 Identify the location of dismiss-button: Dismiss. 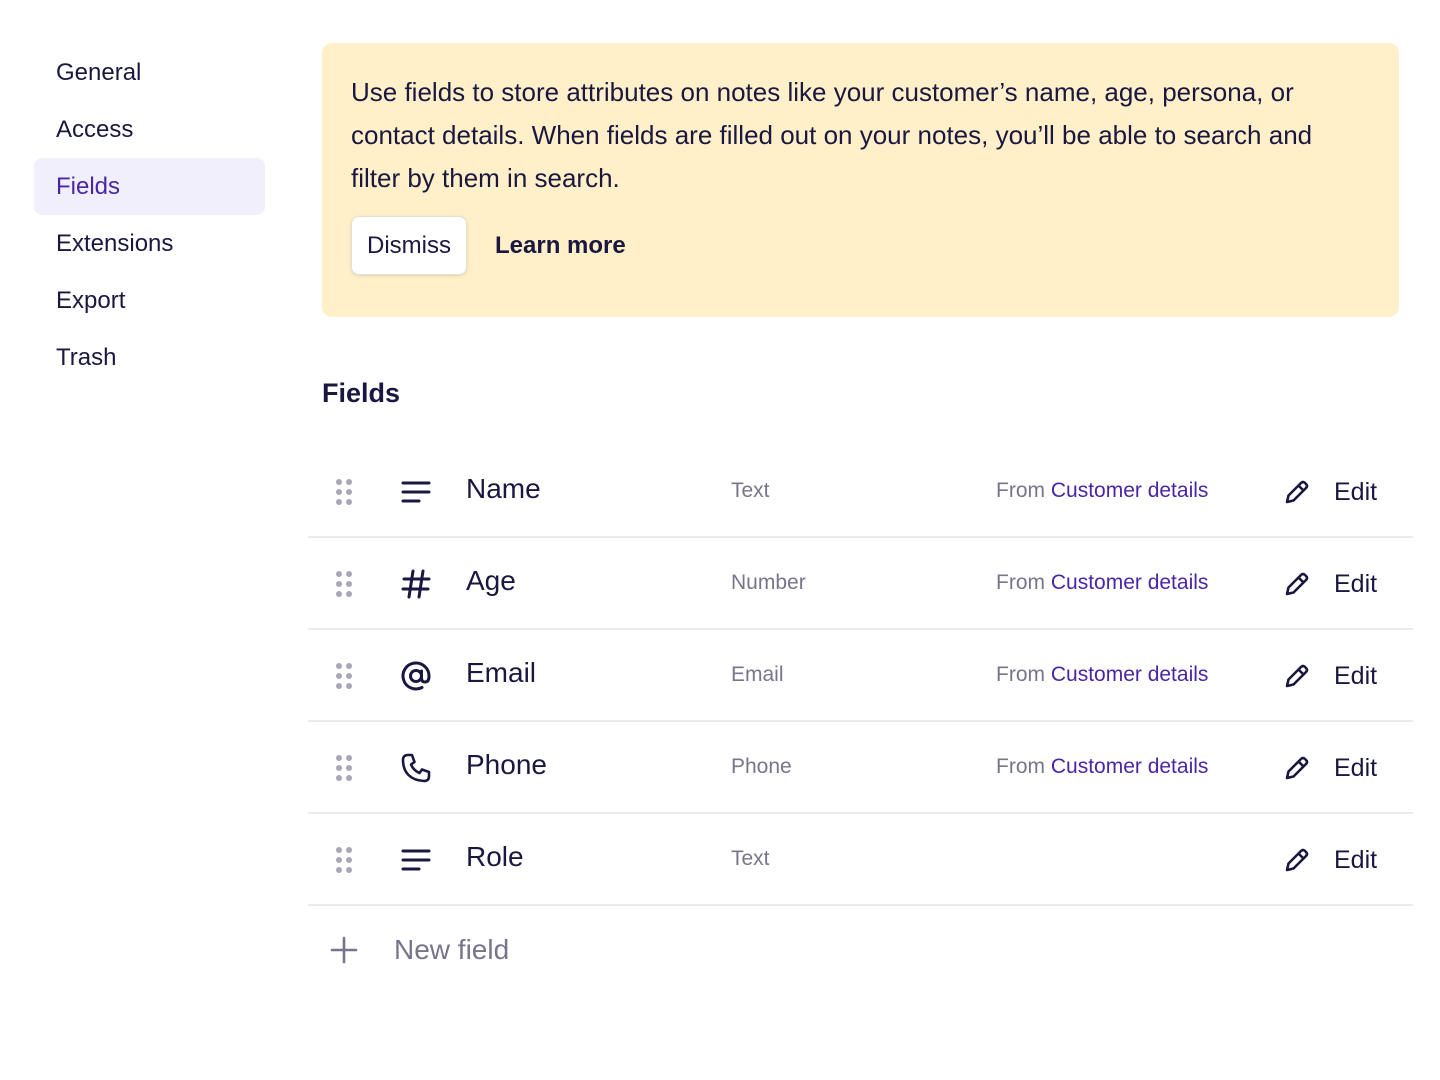
(409, 245).